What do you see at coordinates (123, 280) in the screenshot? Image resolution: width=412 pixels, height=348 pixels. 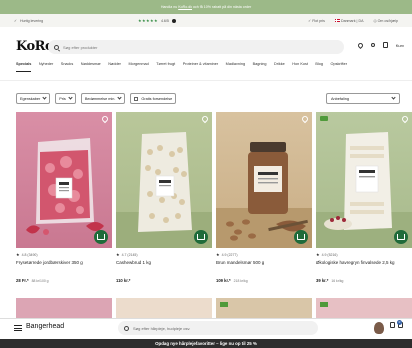 I see `product-price: 110 kr.*` at bounding box center [123, 280].